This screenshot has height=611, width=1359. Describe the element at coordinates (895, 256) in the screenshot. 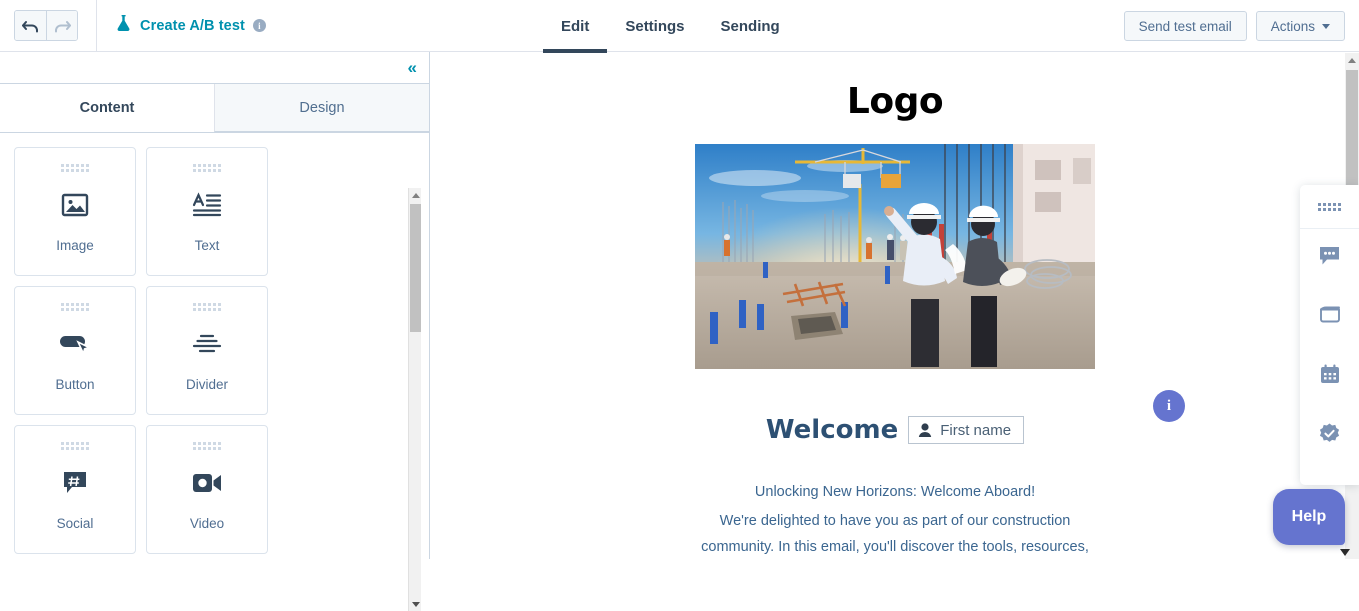

I see `hero-image` at that location.